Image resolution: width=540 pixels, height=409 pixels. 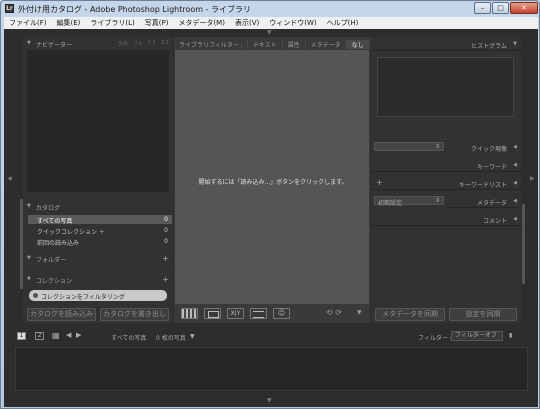 What do you see at coordinates (271, 369) in the screenshot?
I see `filmstrip-thumbnails` at bounding box center [271, 369].